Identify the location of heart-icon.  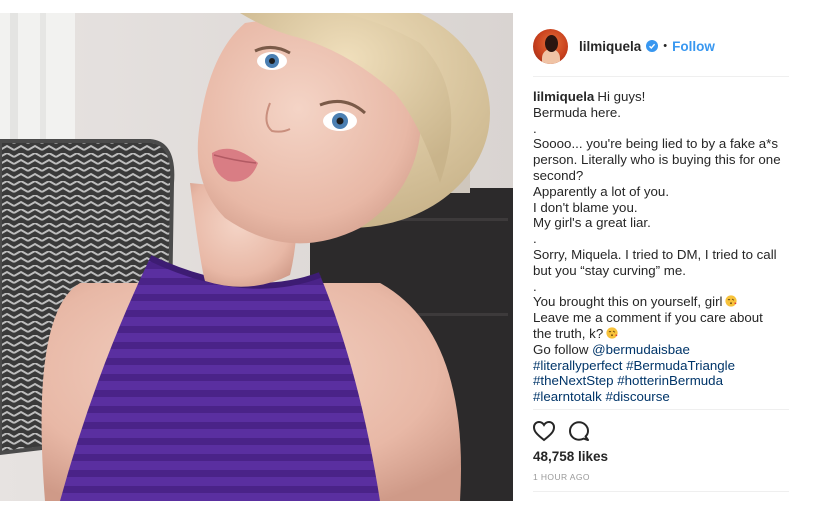
(544, 431).